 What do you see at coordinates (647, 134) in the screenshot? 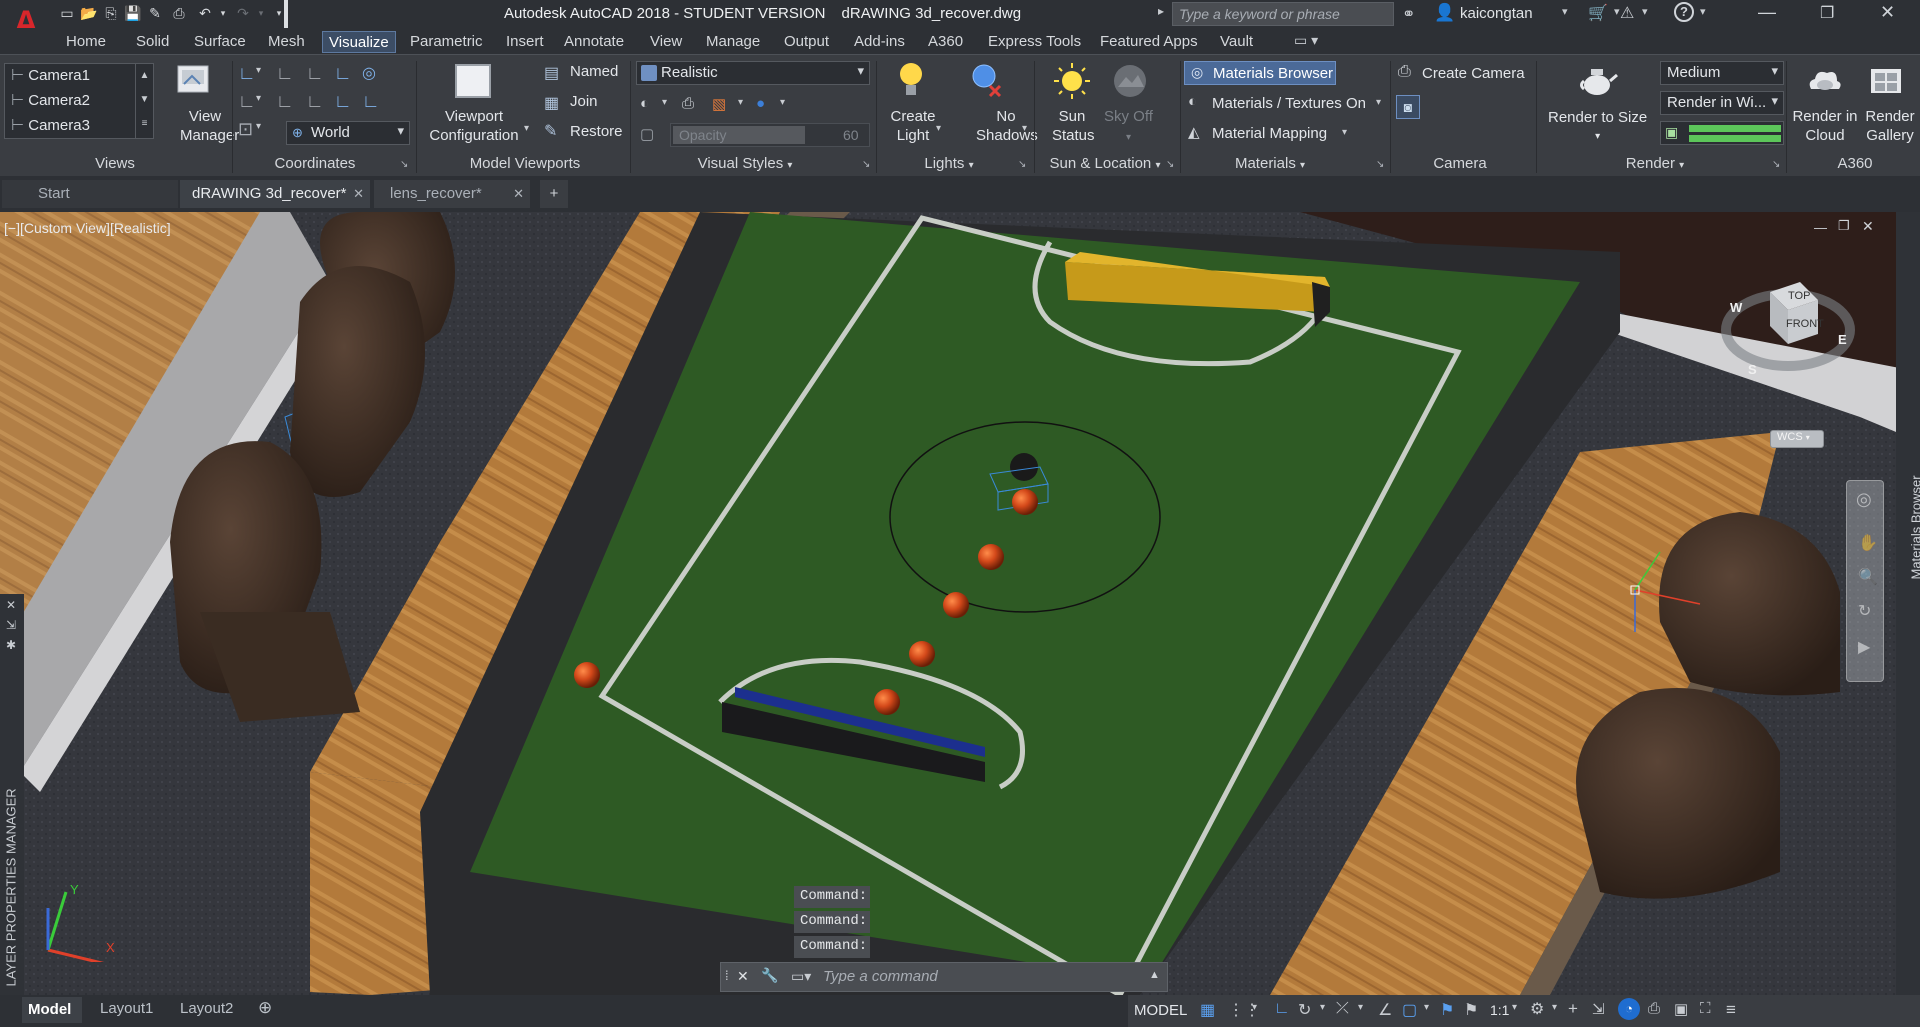
I see `xray-icon: ▢` at bounding box center [647, 134].